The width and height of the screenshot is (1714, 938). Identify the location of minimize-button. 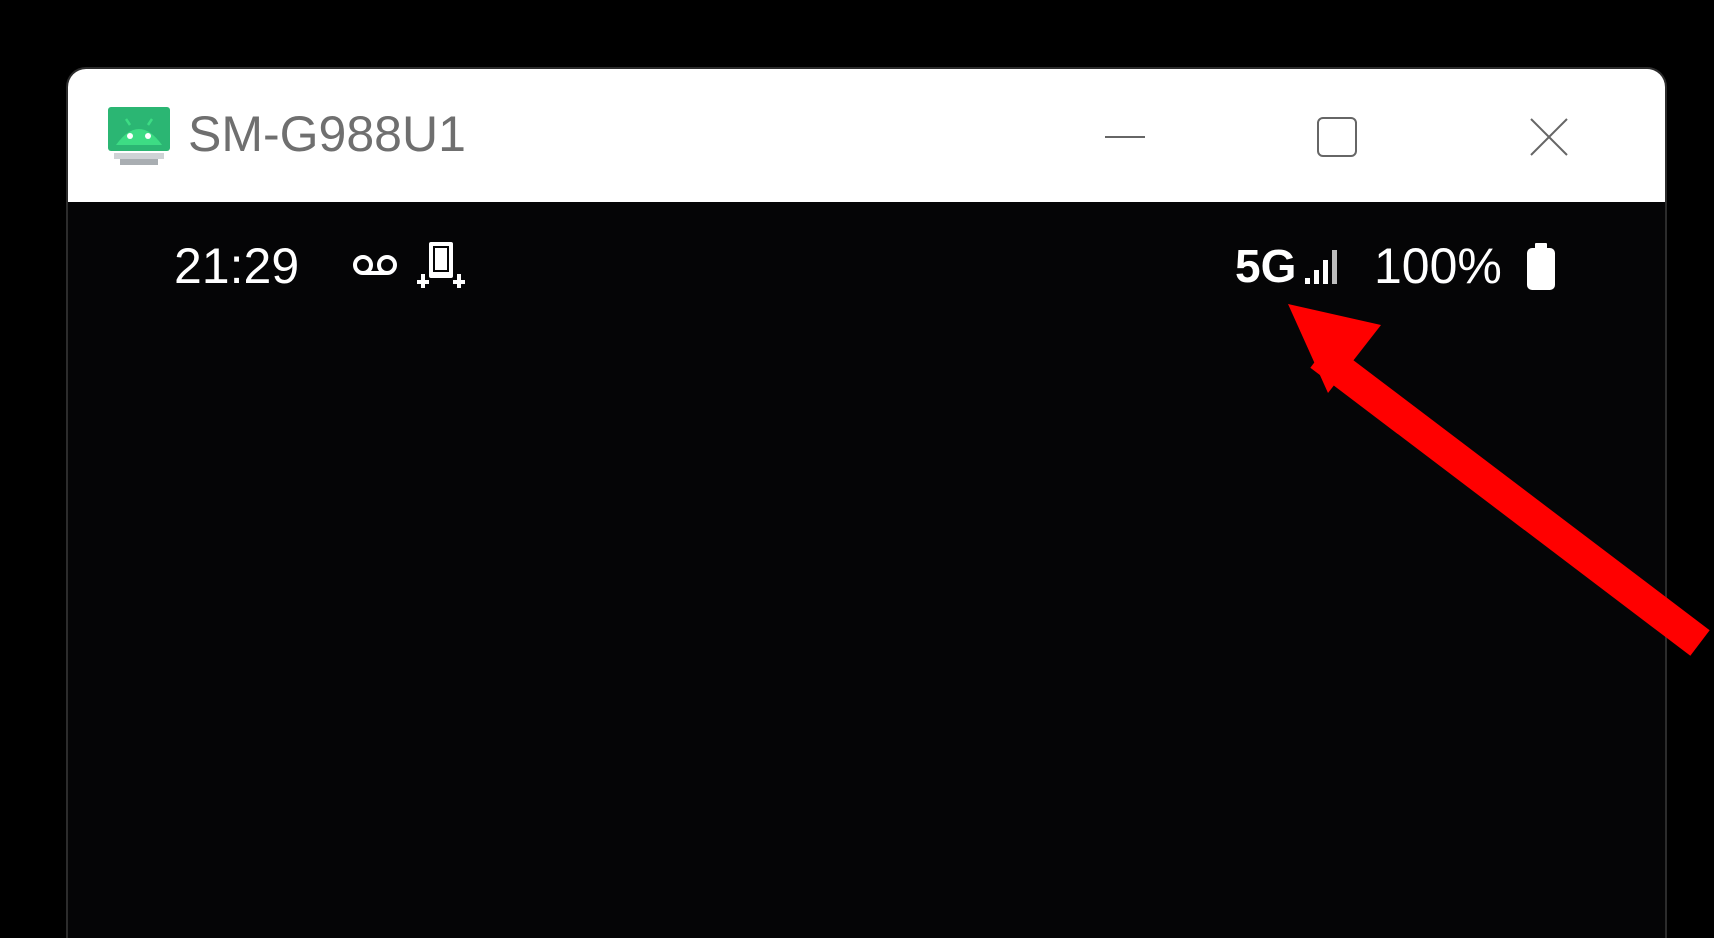
(1125, 137).